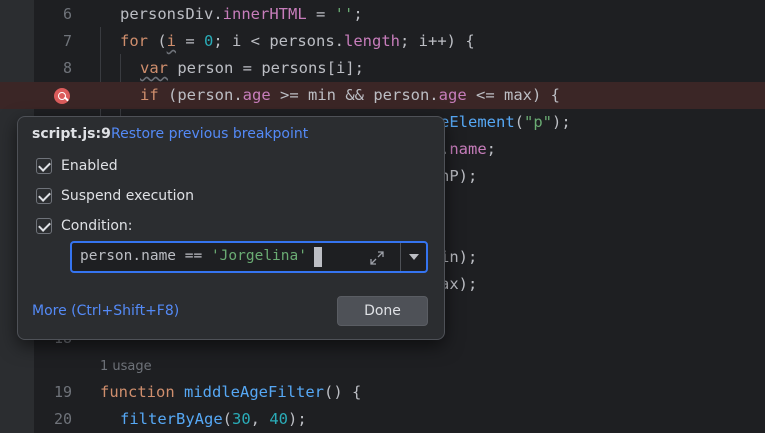 Image resolution: width=765 pixels, height=433 pixels. Describe the element at coordinates (354, 95) in the screenshot. I see `code-token: >= min && person.` at that location.